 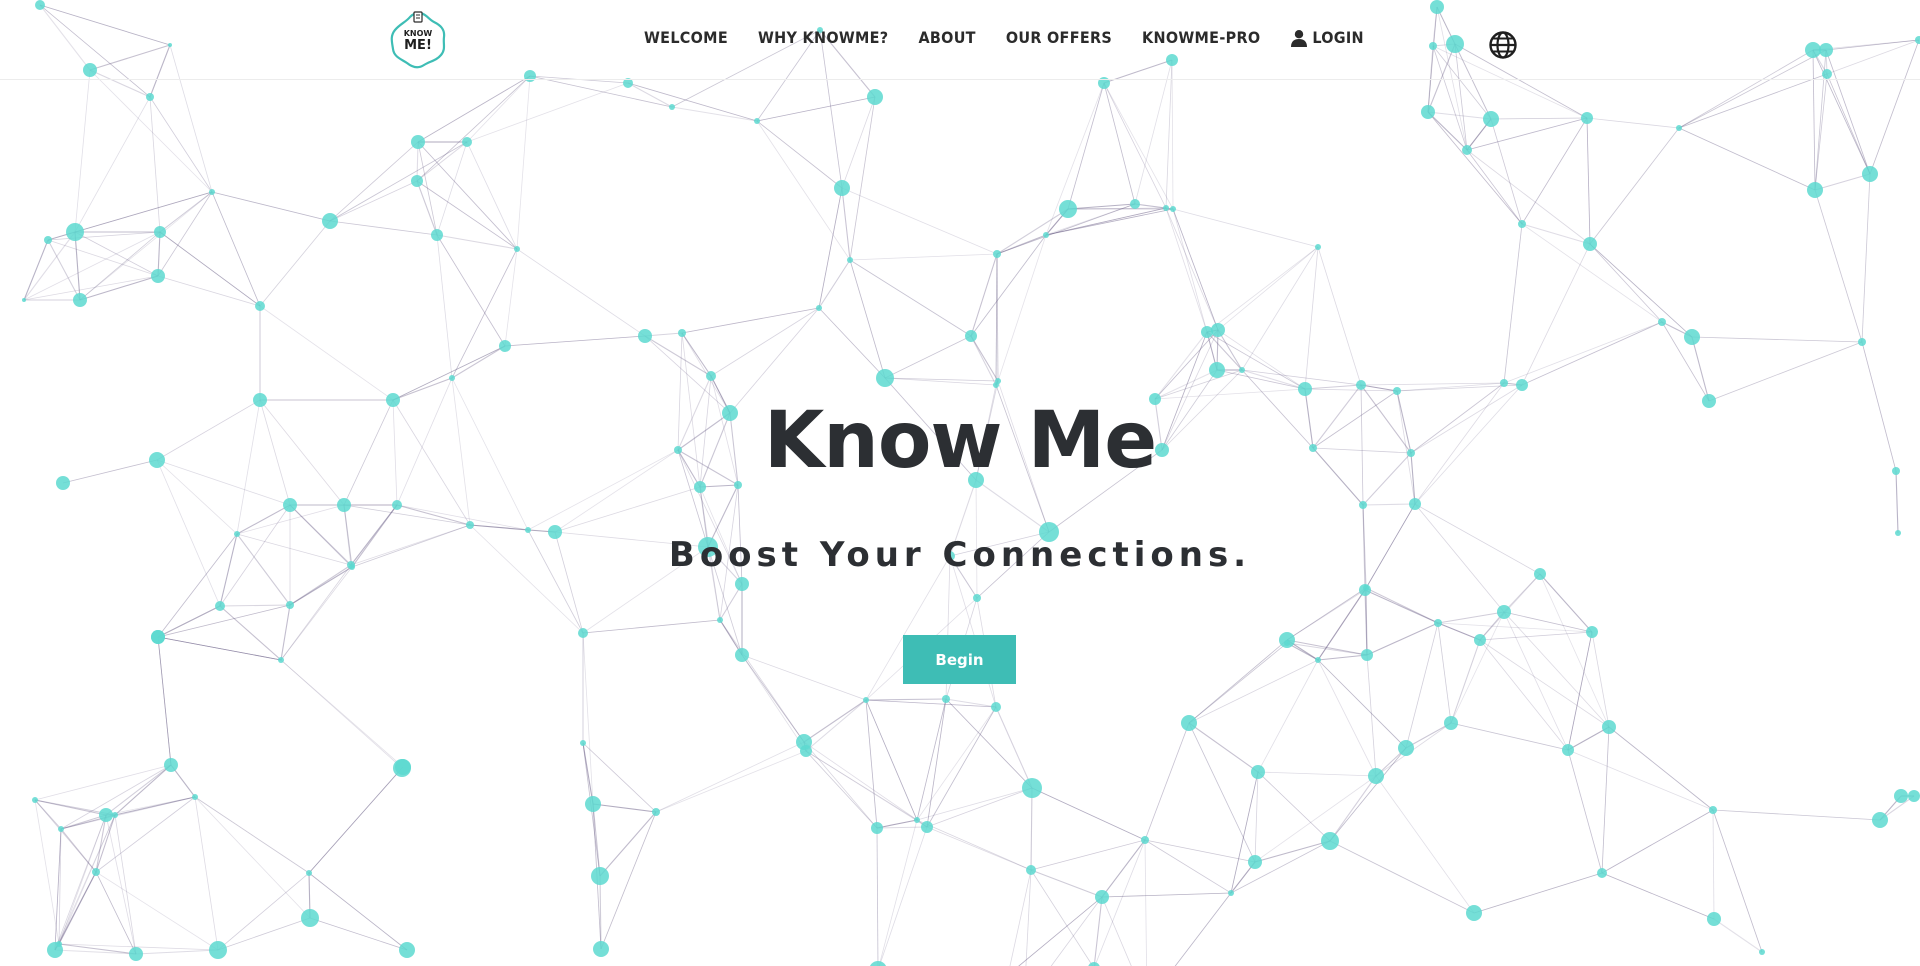 I want to click on nav-item-knowme-pro: KNOWME-PRO, so click(x=1201, y=37).